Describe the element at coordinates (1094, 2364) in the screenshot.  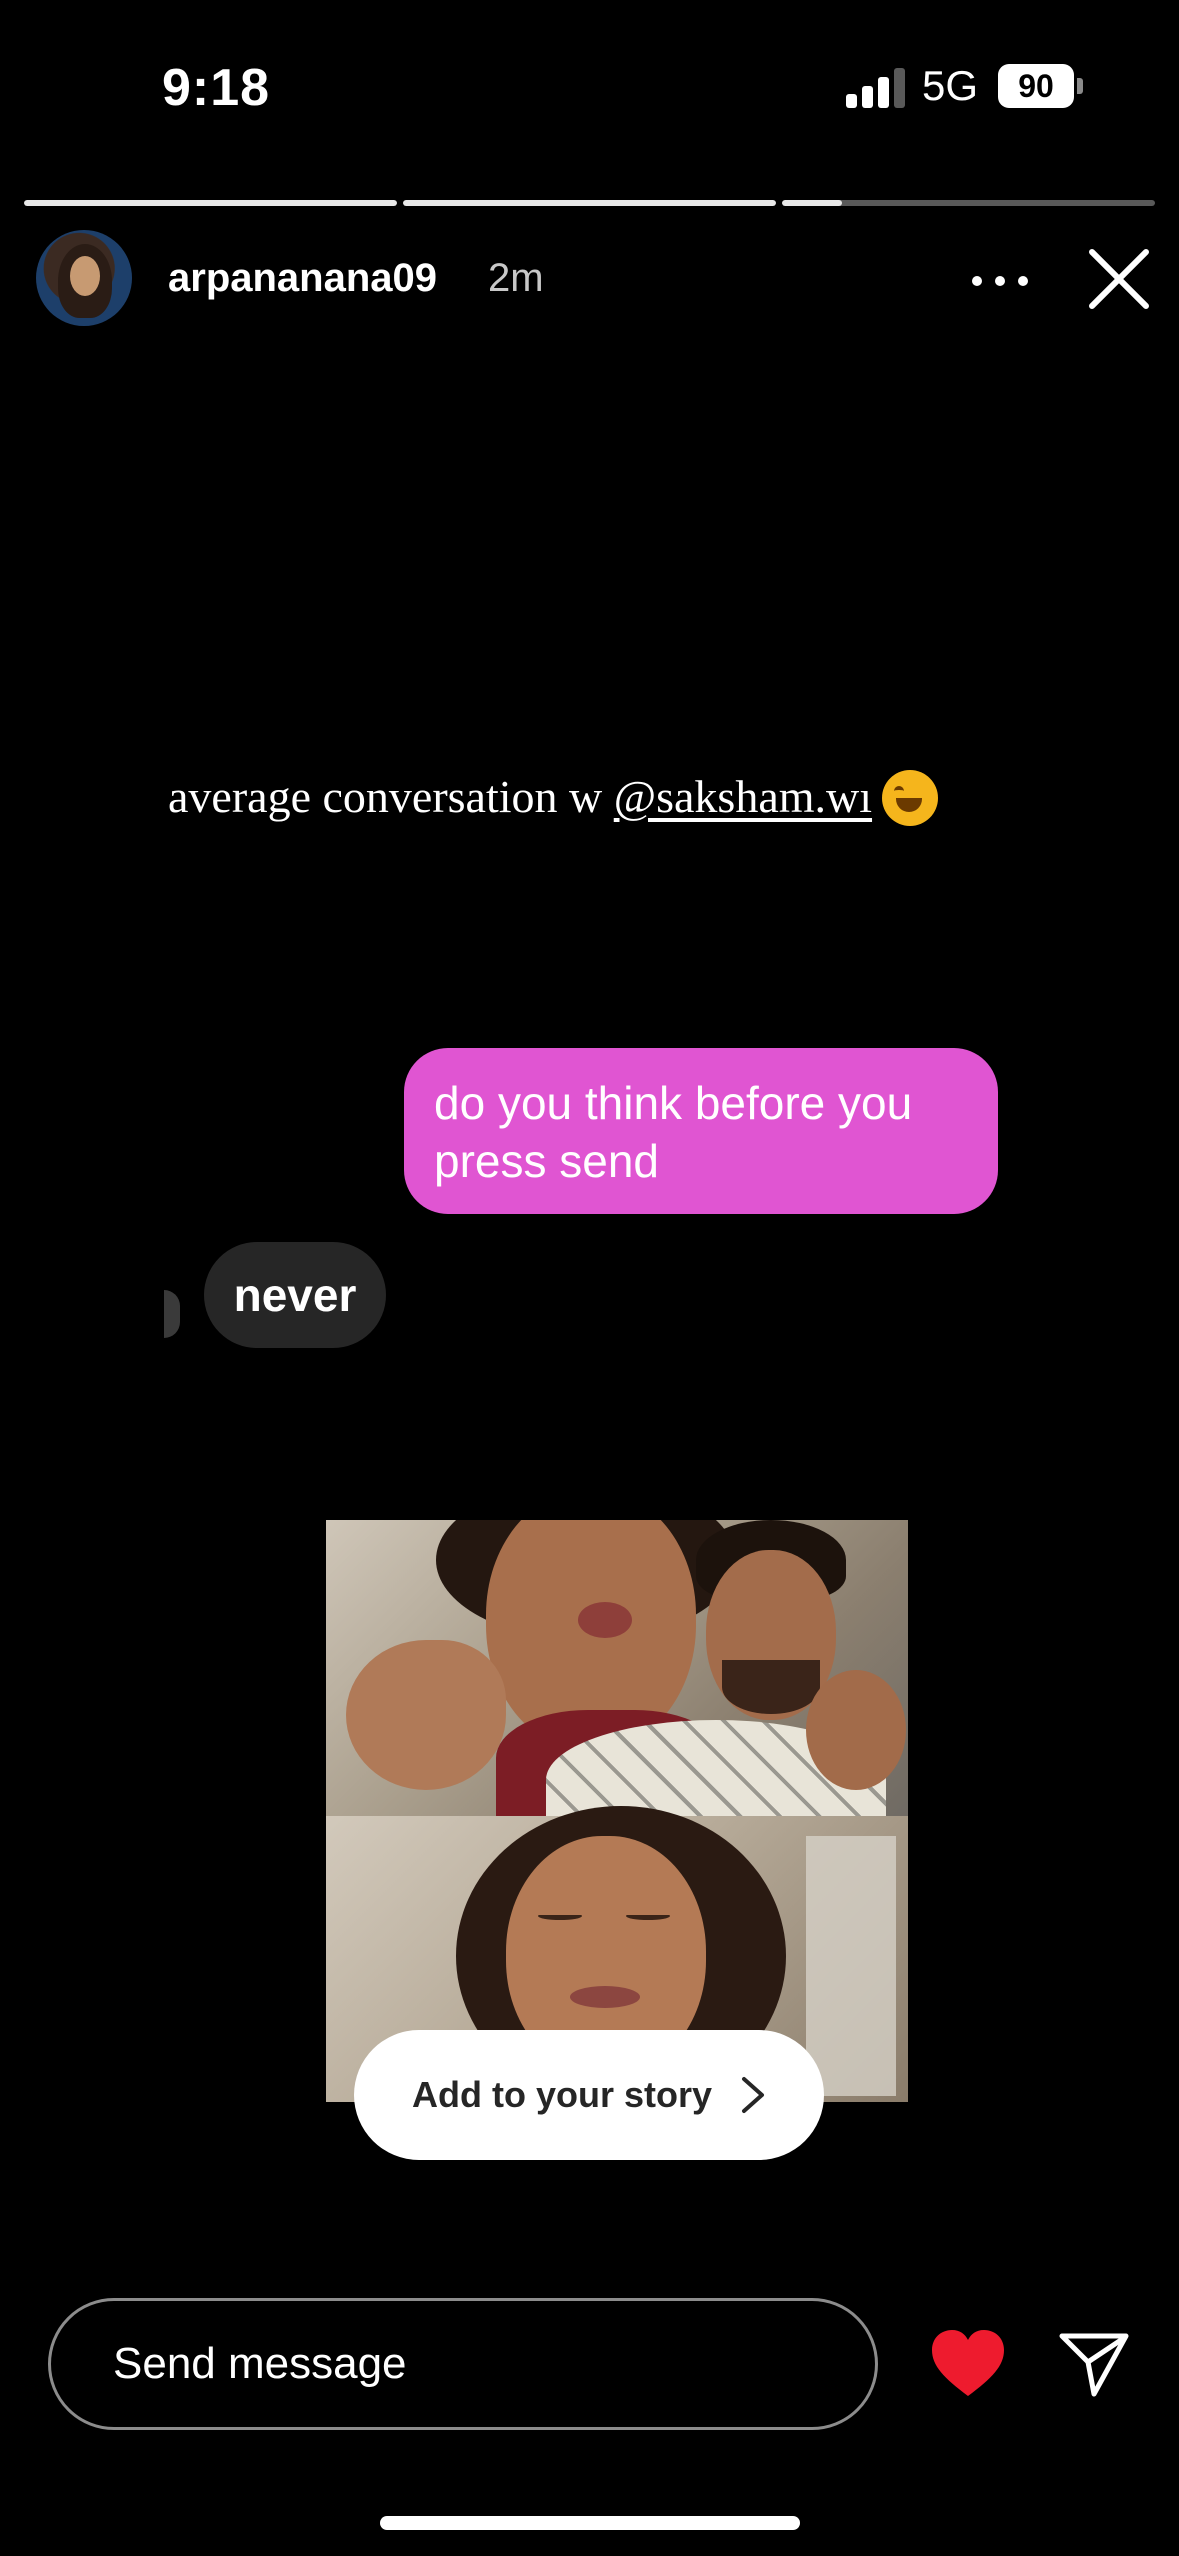
I see `send-icon` at that location.